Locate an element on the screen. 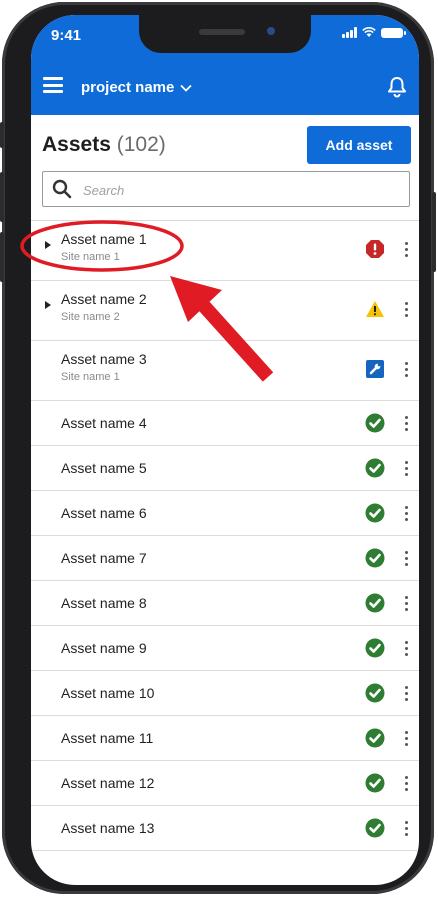  asset-row: Asset name 10 is located at coordinates (225, 693).